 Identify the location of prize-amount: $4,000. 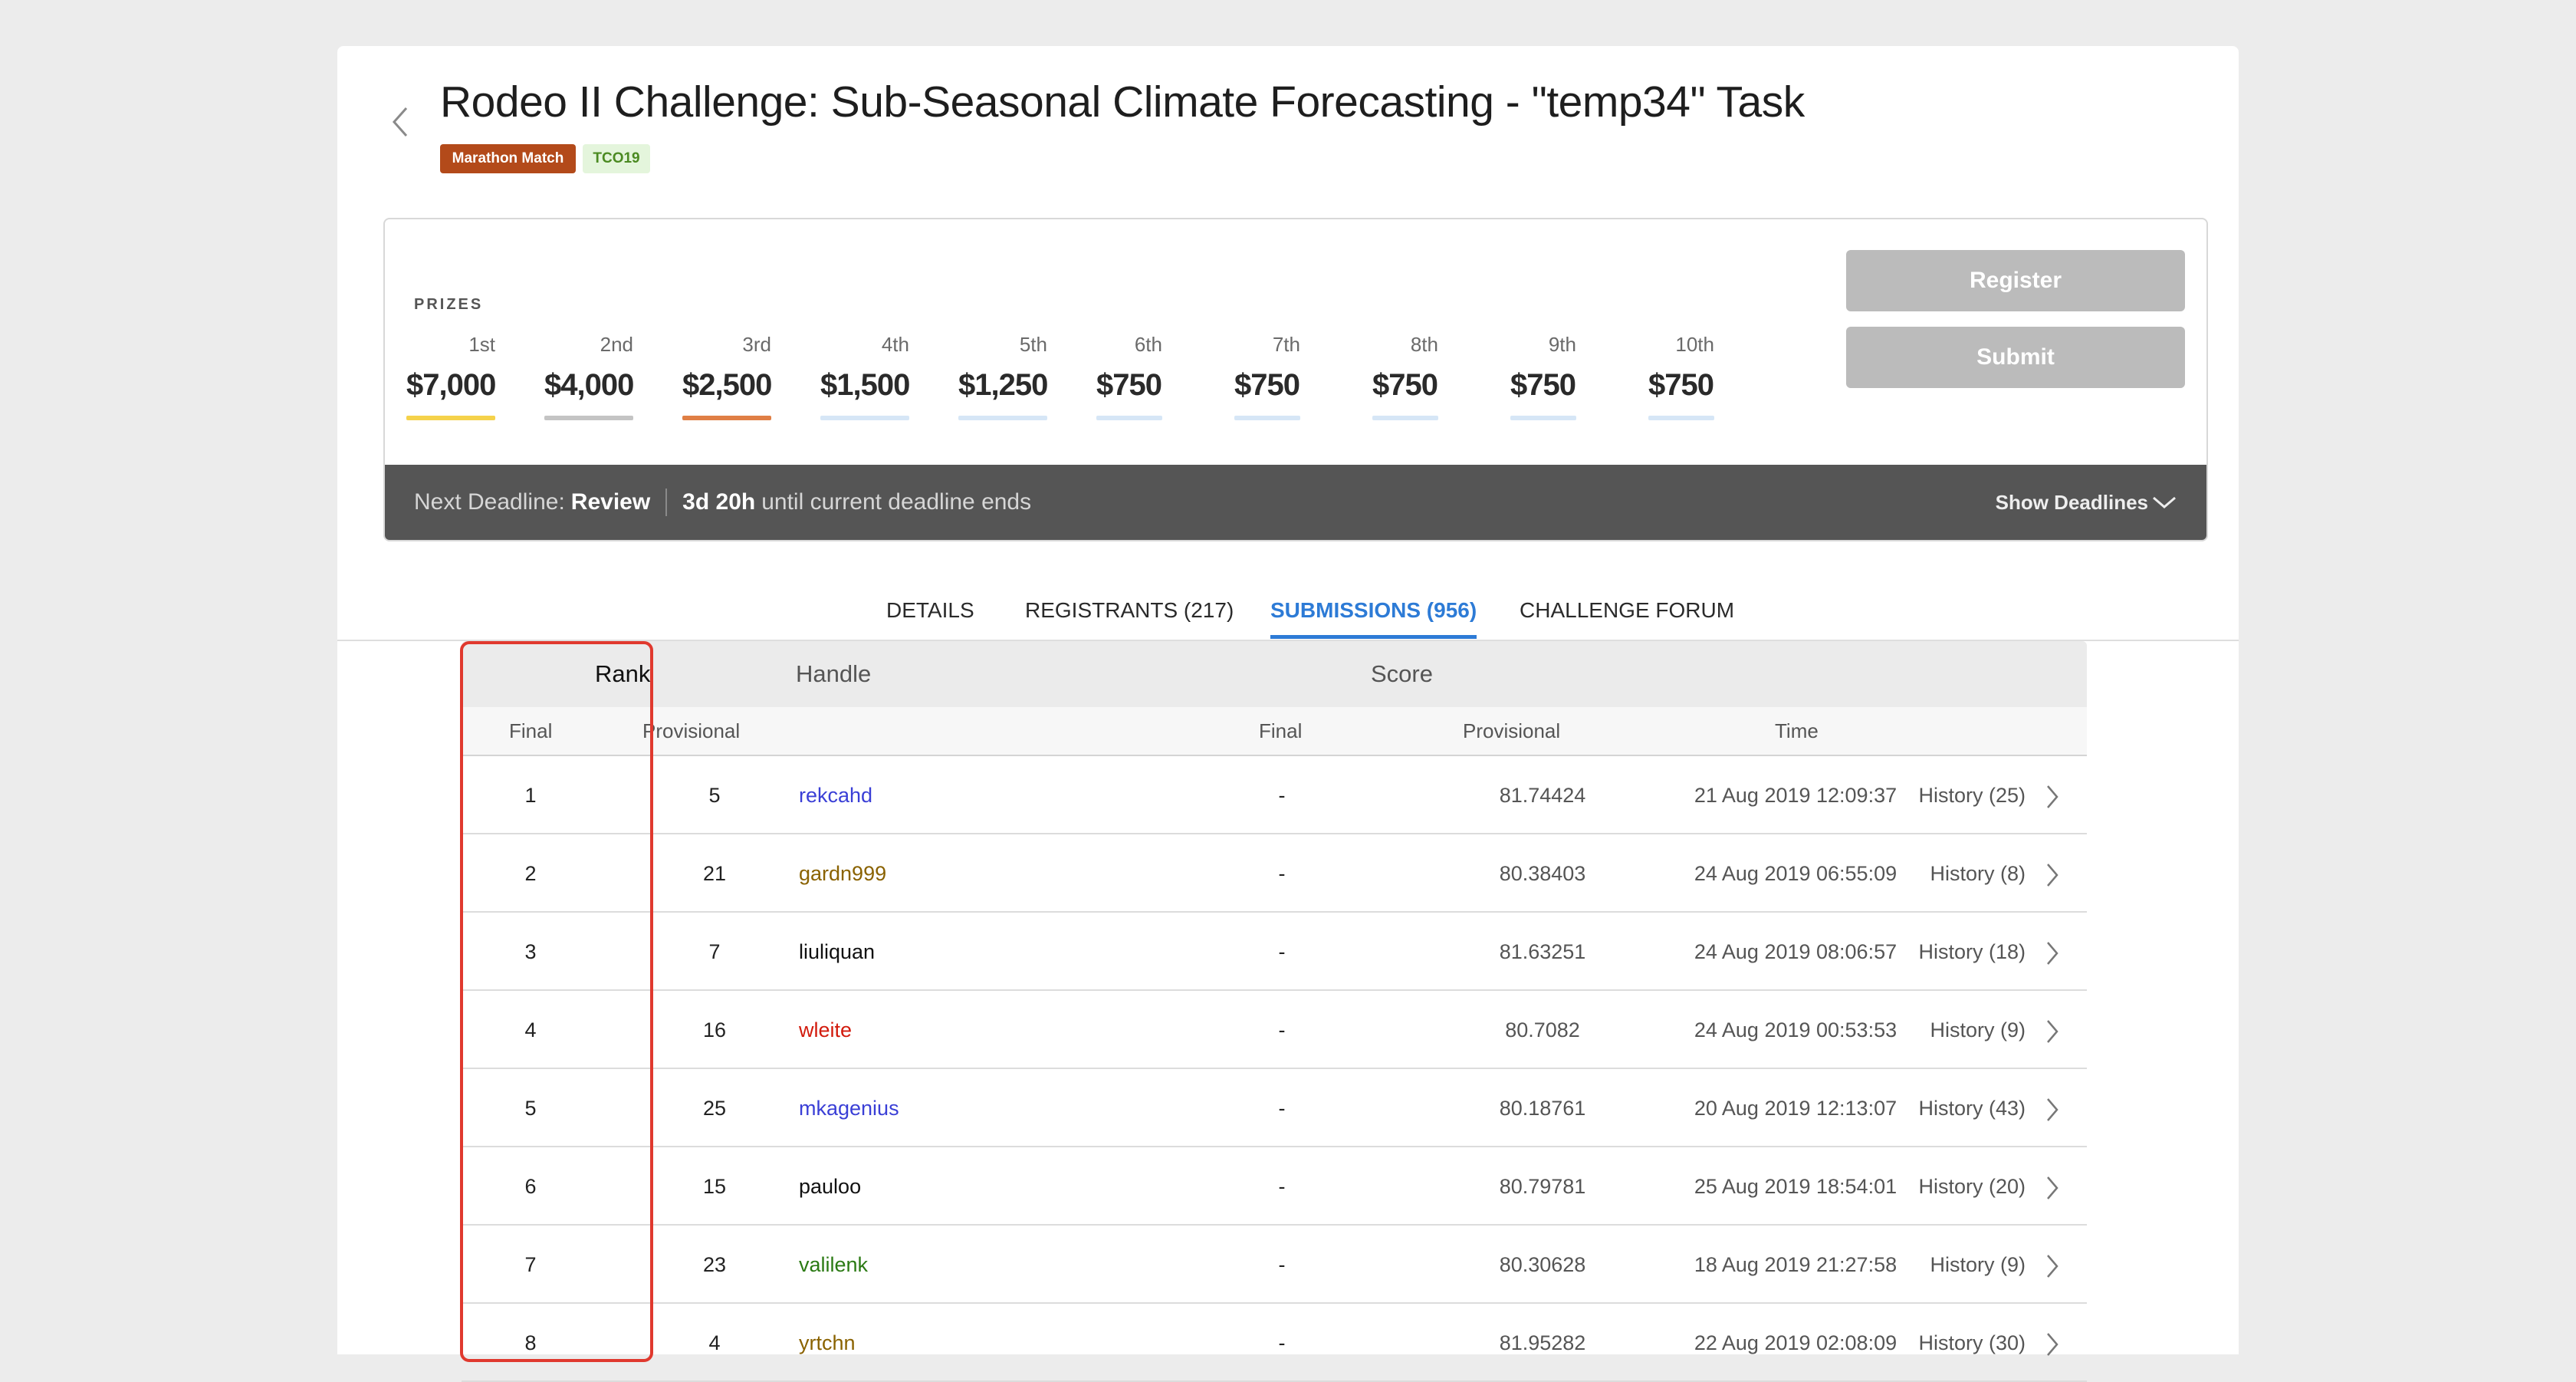
(589, 385).